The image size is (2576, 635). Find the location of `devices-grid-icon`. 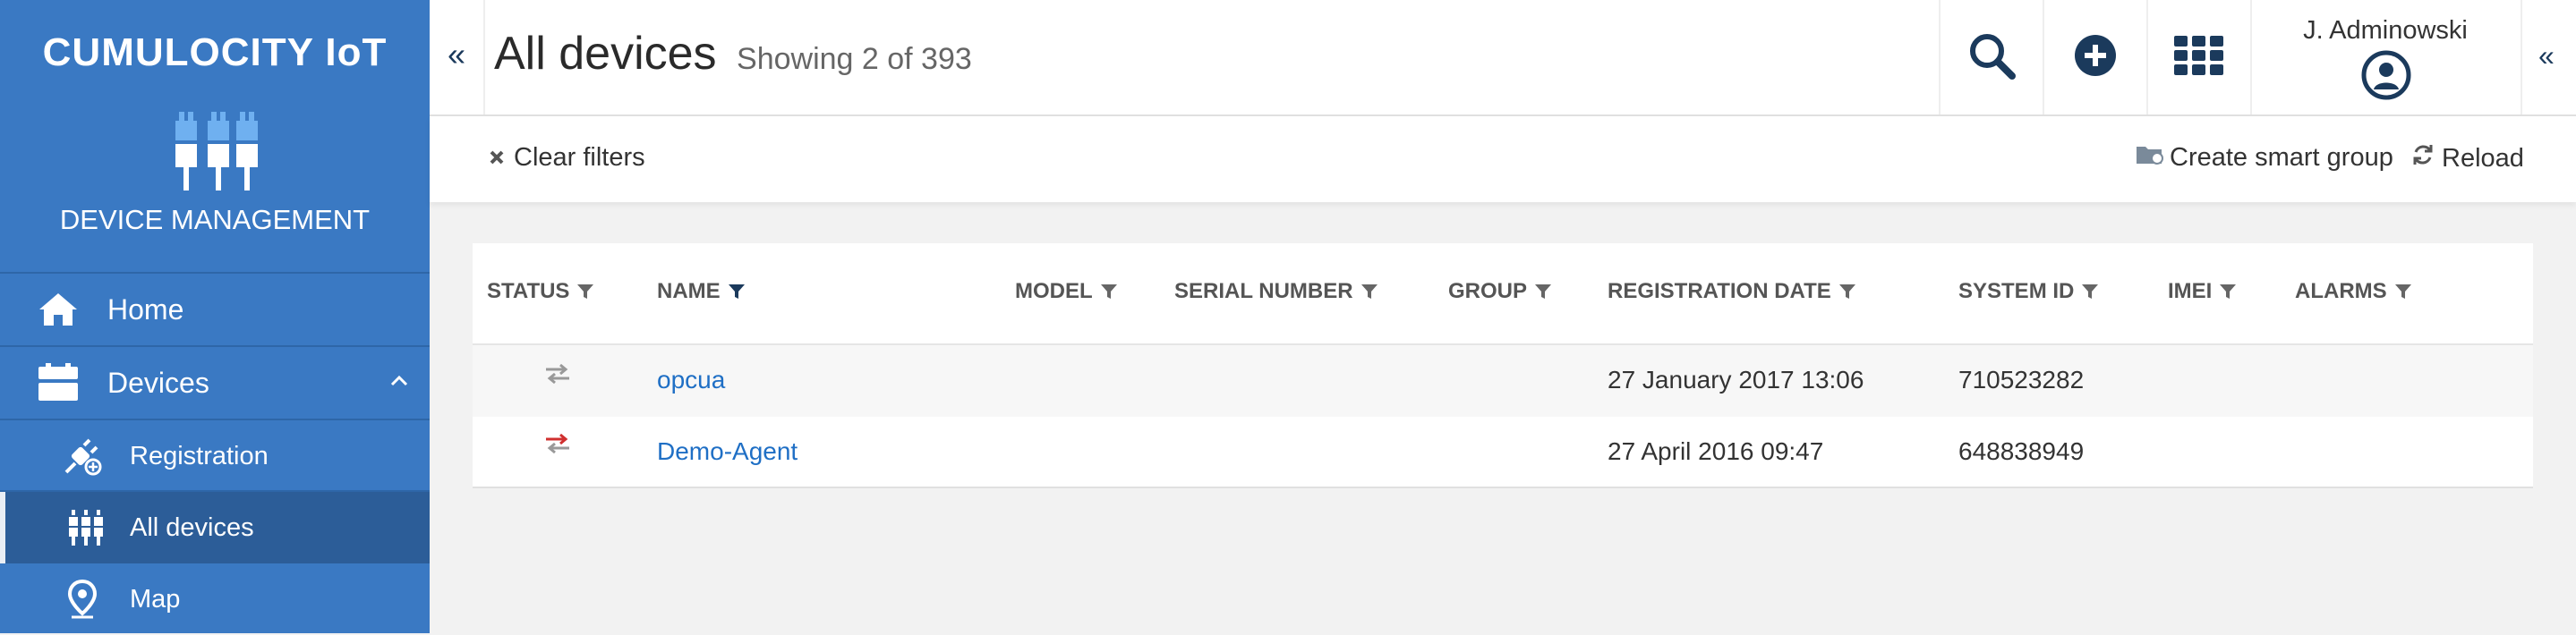

devices-grid-icon is located at coordinates (87, 528).